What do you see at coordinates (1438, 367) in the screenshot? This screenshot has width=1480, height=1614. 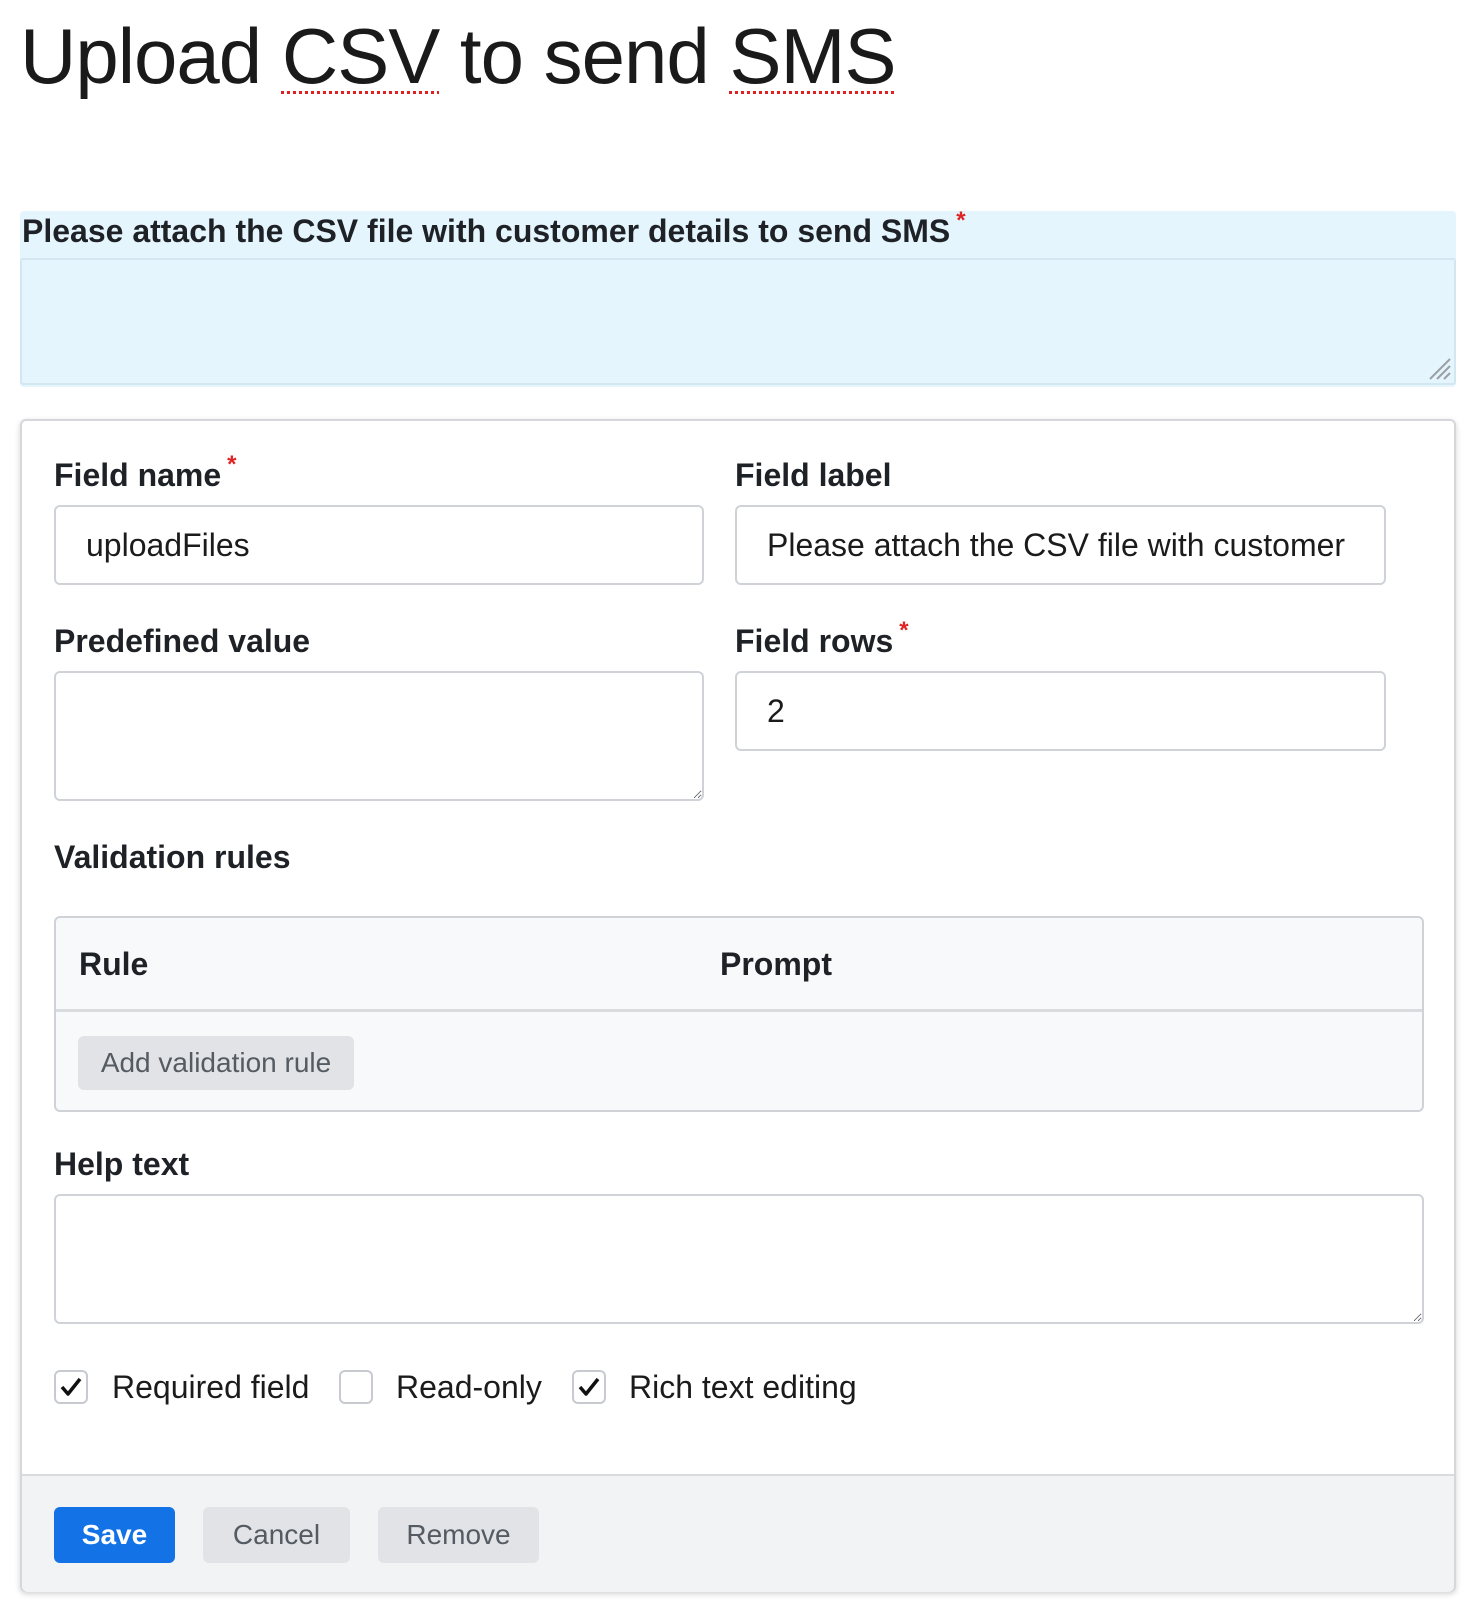 I see `resize-handle-icon` at bounding box center [1438, 367].